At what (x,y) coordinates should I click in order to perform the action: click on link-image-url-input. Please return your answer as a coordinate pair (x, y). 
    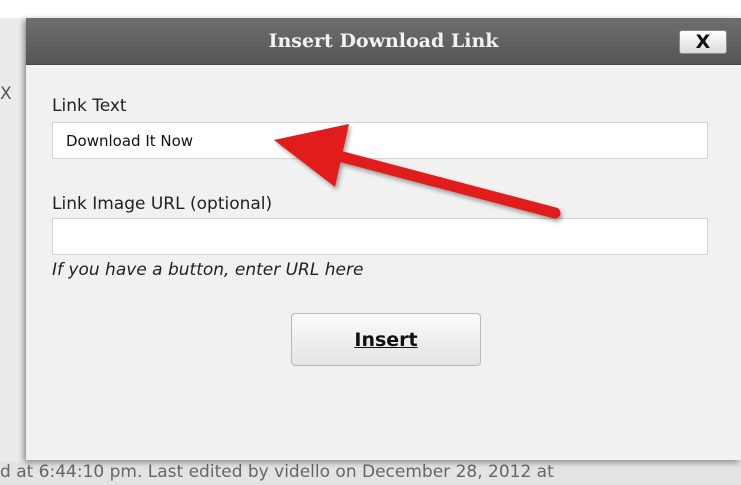
    Looking at the image, I should click on (380, 236).